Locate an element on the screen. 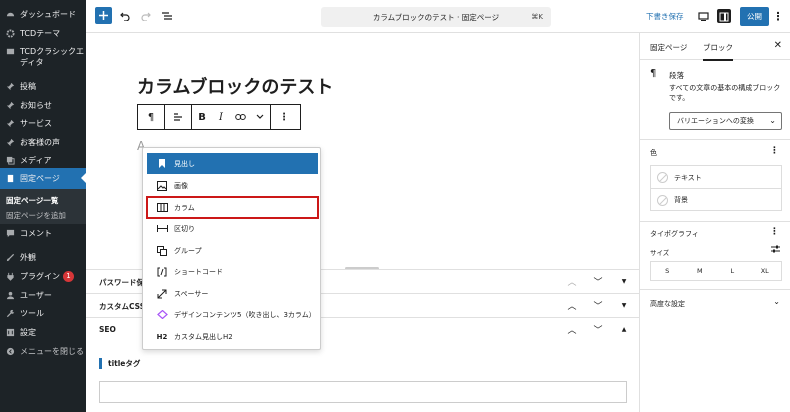 This screenshot has height=412, width=790. toggle-arrow-icon: ▲ is located at coordinates (624, 329).